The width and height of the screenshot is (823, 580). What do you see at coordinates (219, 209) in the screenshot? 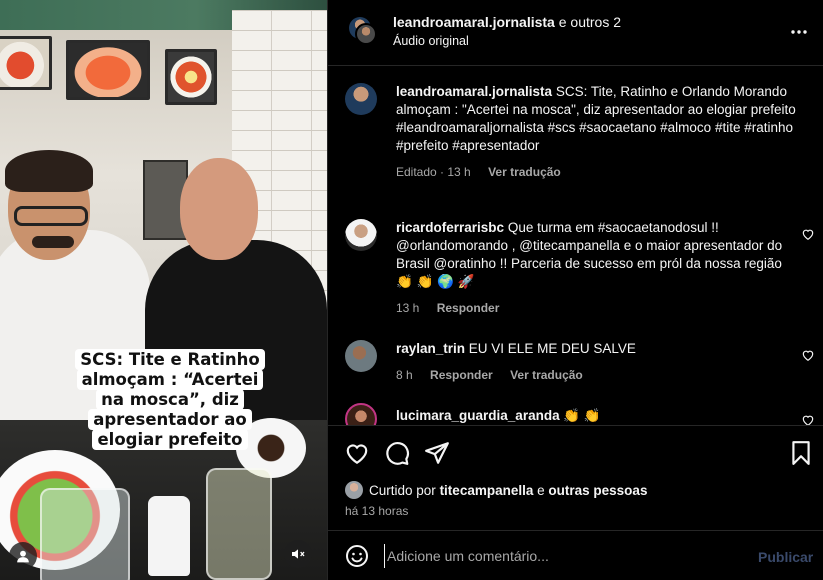
I see `person-right-head` at bounding box center [219, 209].